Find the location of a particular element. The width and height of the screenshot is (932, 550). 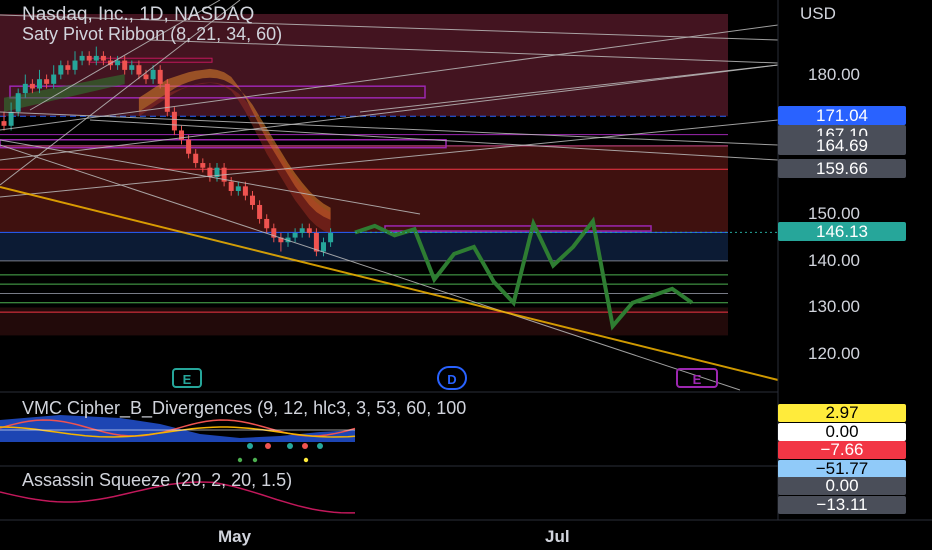

dividend-event-icon: D is located at coordinates (452, 378).